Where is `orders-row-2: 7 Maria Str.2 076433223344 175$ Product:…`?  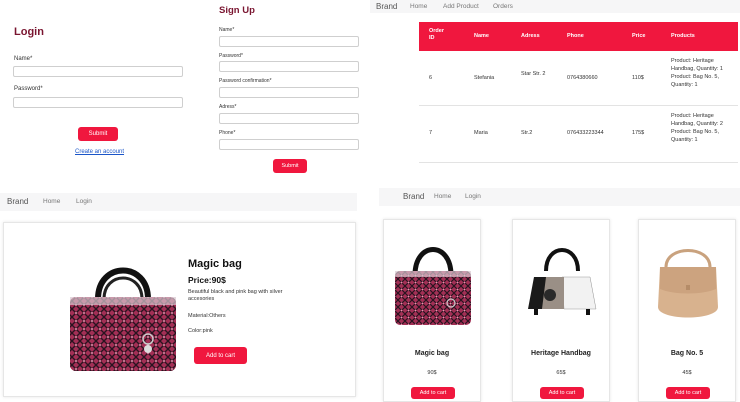
orders-row-2: 7 Maria Str.2 076433223344 175$ Product:… is located at coordinates (578, 134).